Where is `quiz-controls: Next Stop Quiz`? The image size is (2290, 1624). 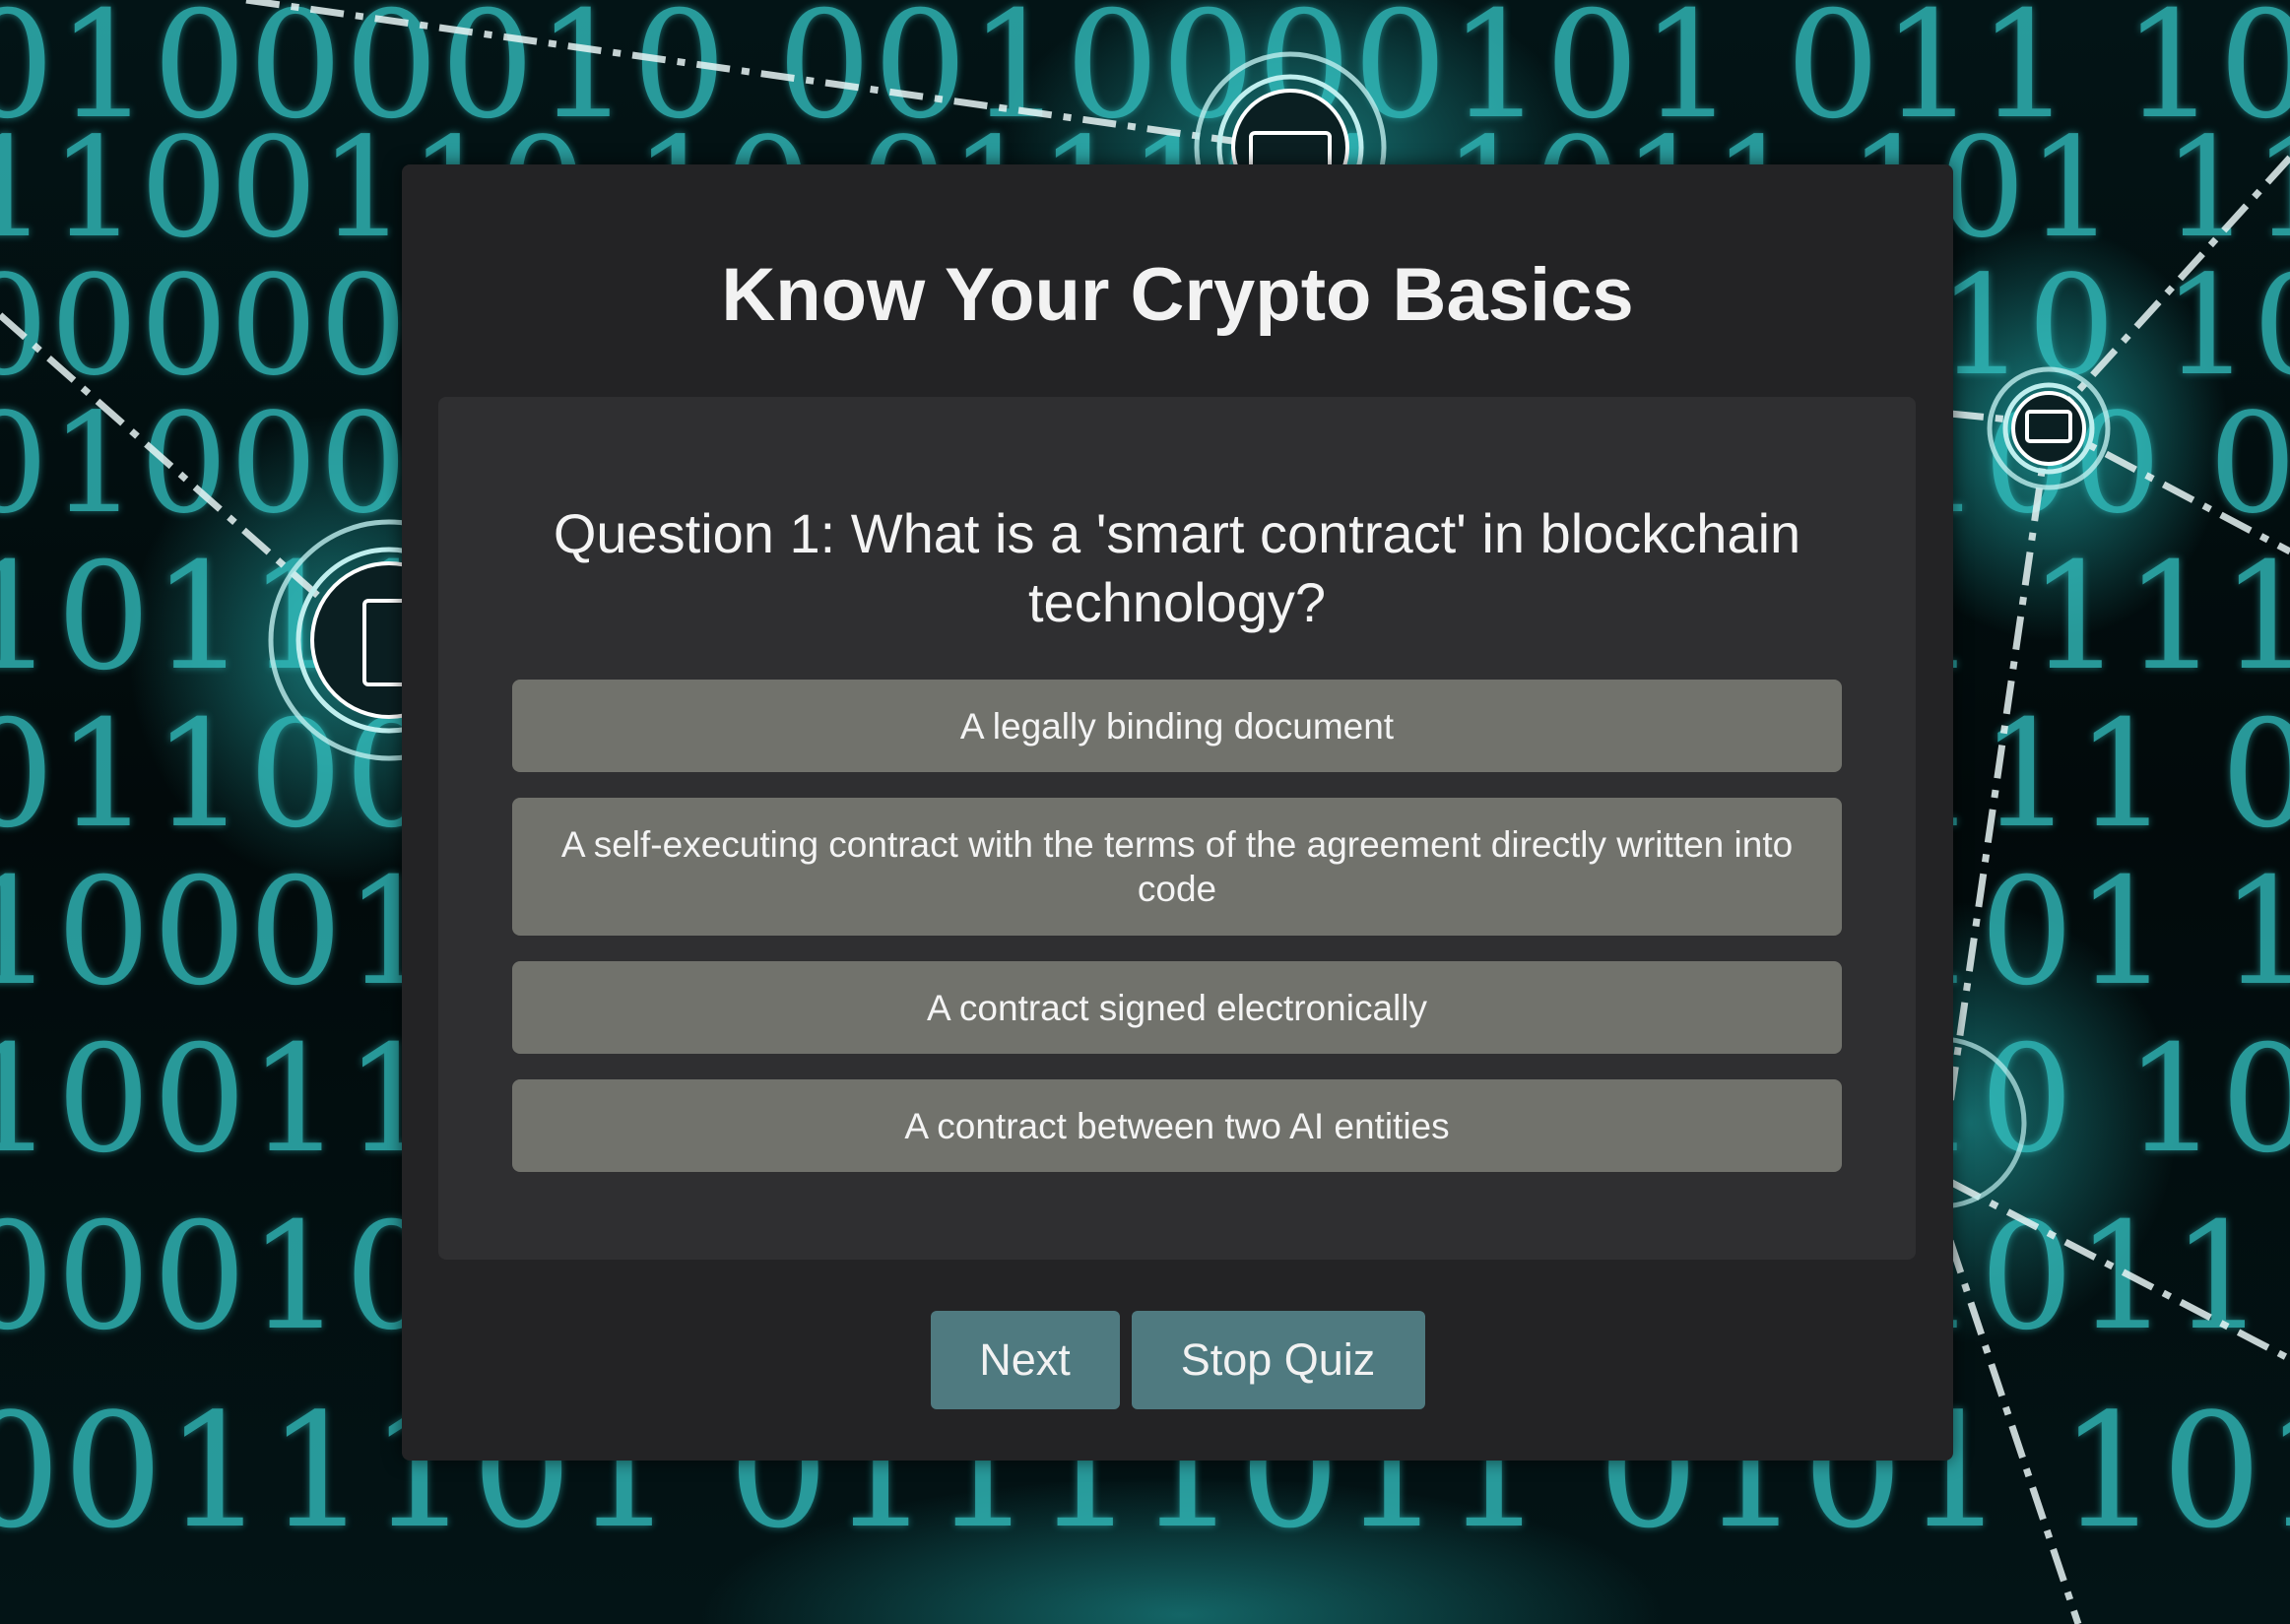 quiz-controls: Next Stop Quiz is located at coordinates (1178, 1360).